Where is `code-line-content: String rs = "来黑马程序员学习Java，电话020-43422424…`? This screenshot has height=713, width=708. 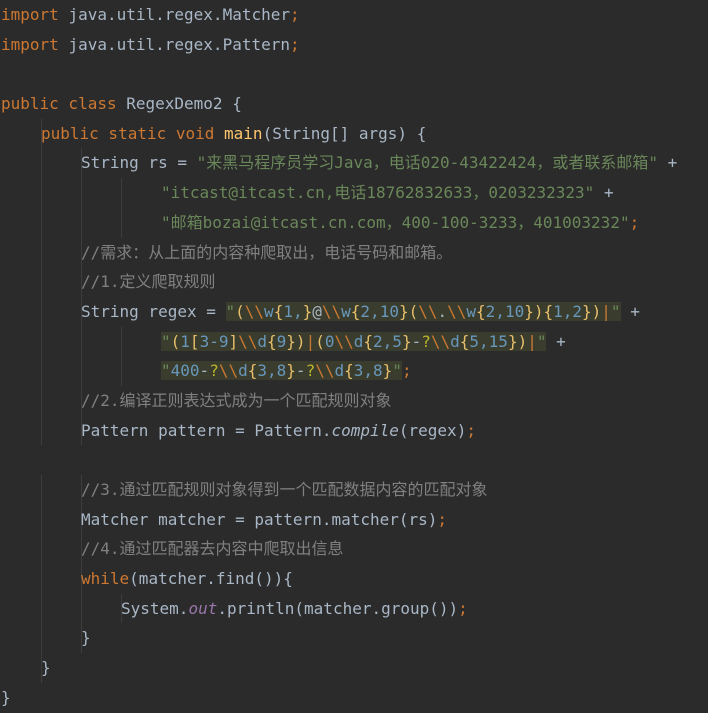
code-line-content: String rs = "来黑马程序员学习Java，电话020-43422424… is located at coordinates (339, 162).